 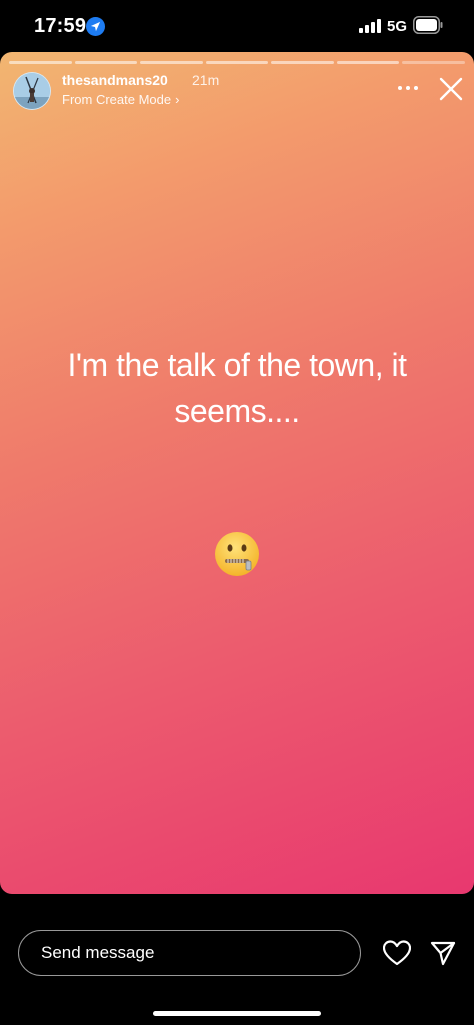 I want to click on location-arrow-icon, so click(x=95, y=26).